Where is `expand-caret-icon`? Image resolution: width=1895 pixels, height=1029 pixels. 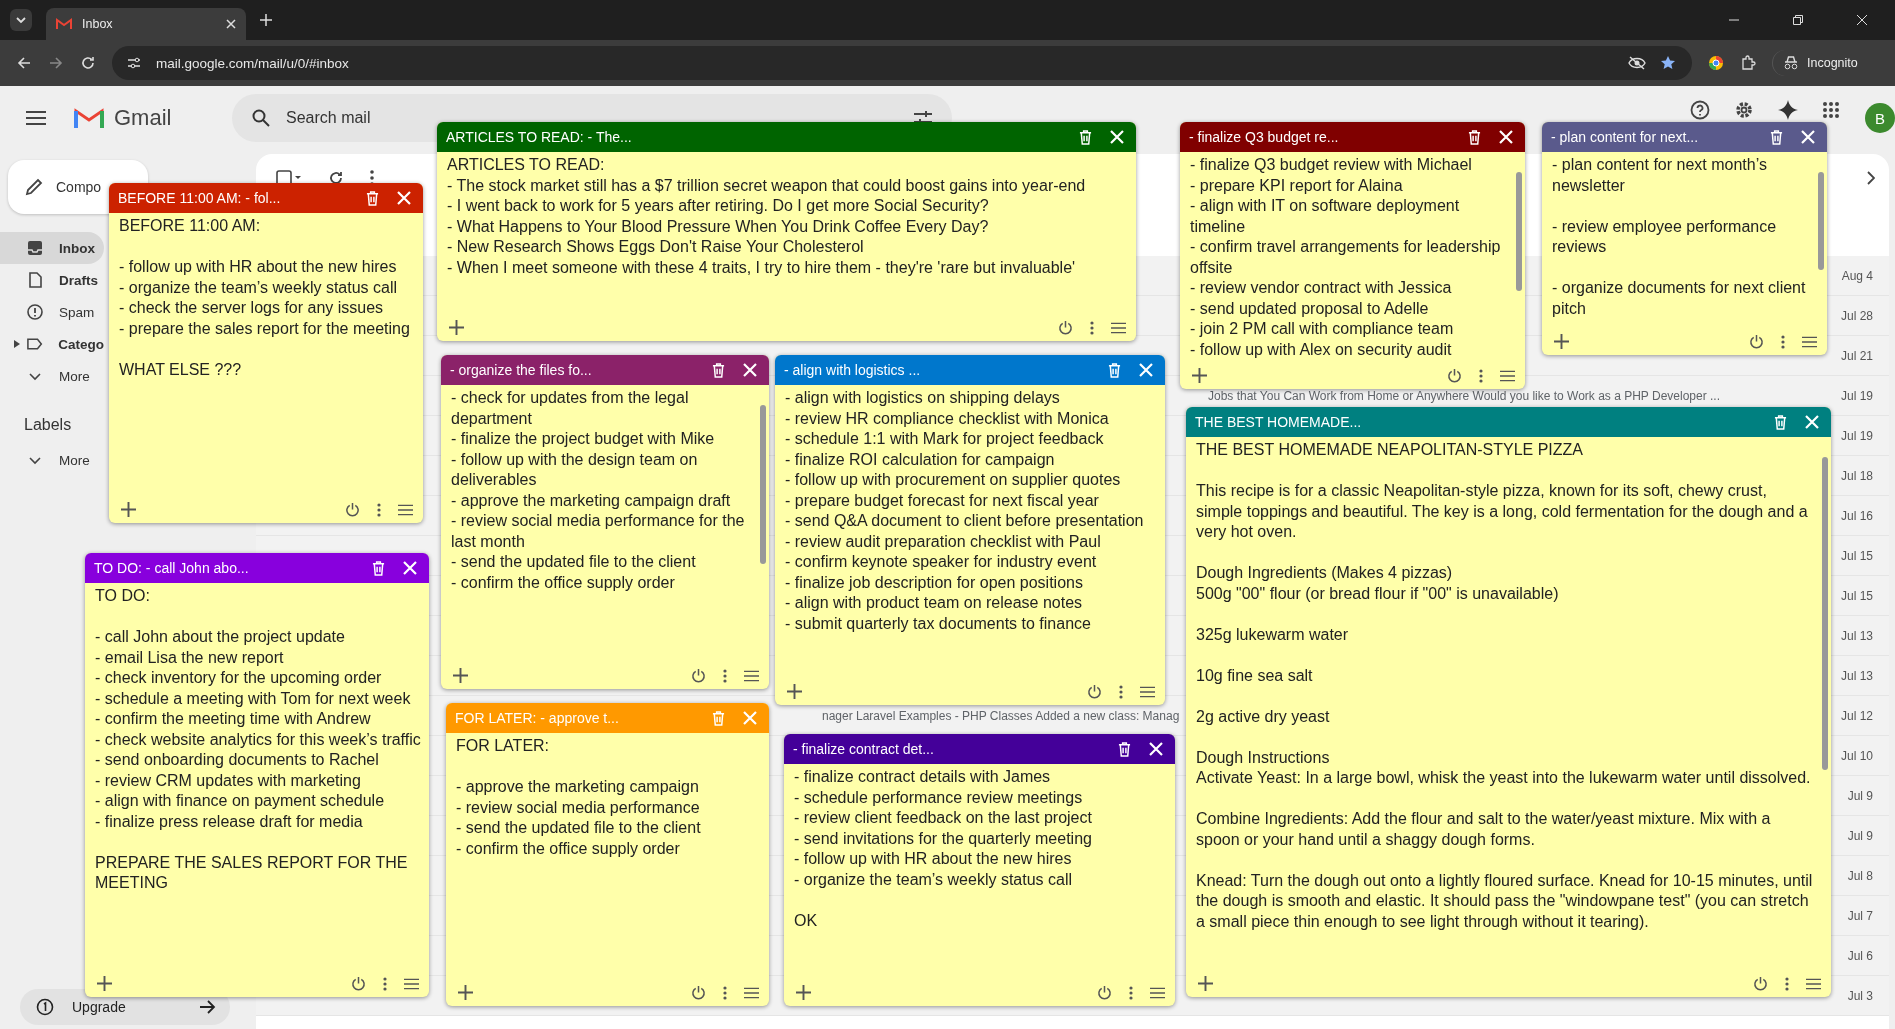
expand-caret-icon is located at coordinates (17, 344).